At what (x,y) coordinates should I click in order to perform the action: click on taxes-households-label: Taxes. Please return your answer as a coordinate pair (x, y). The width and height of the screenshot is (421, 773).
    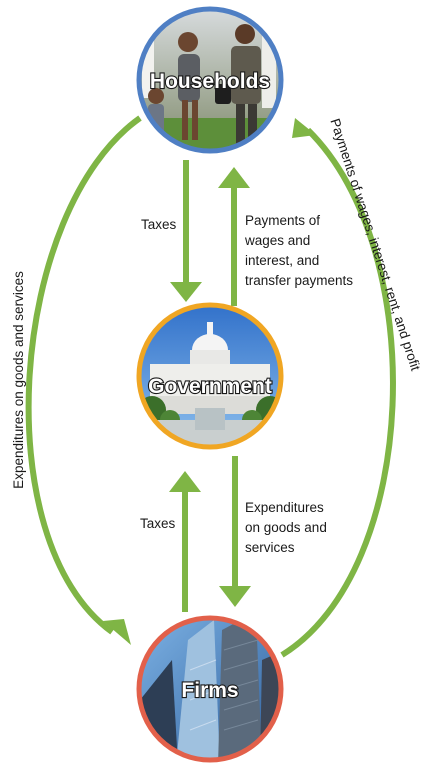
    Looking at the image, I should click on (159, 224).